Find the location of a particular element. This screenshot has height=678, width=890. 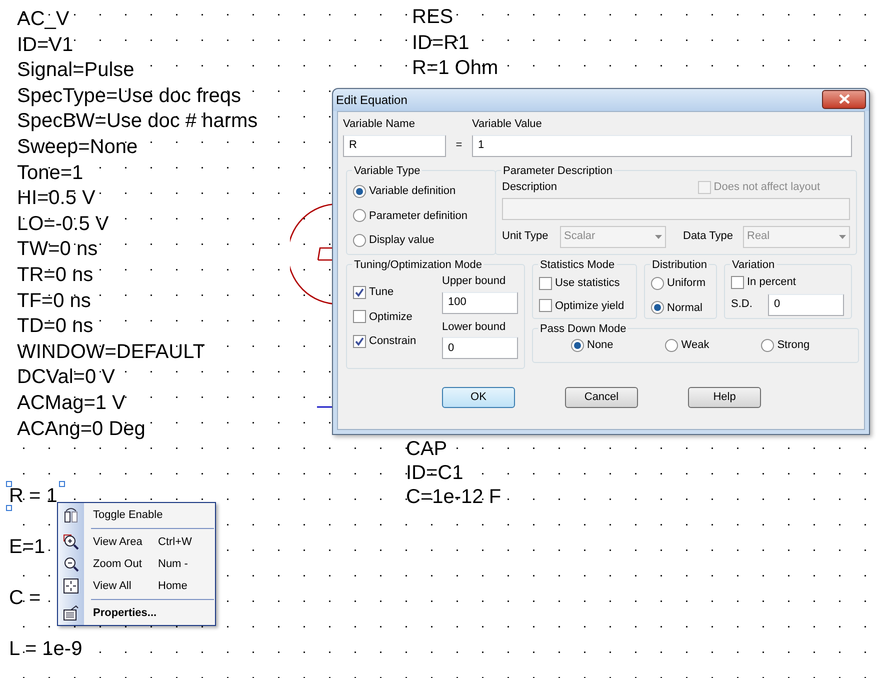

equation-text: C = is located at coordinates (25, 598).